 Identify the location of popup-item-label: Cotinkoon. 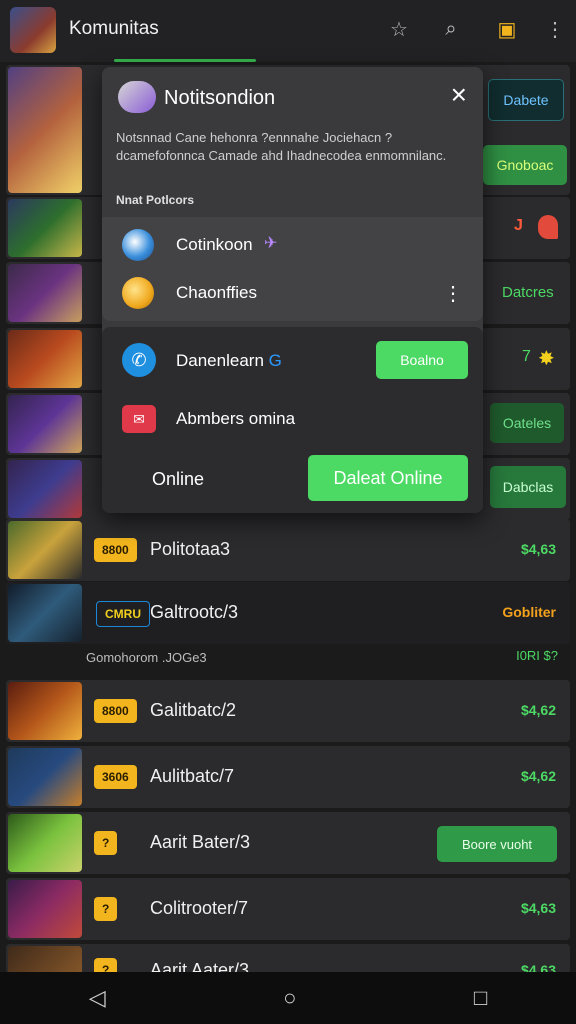
(214, 245).